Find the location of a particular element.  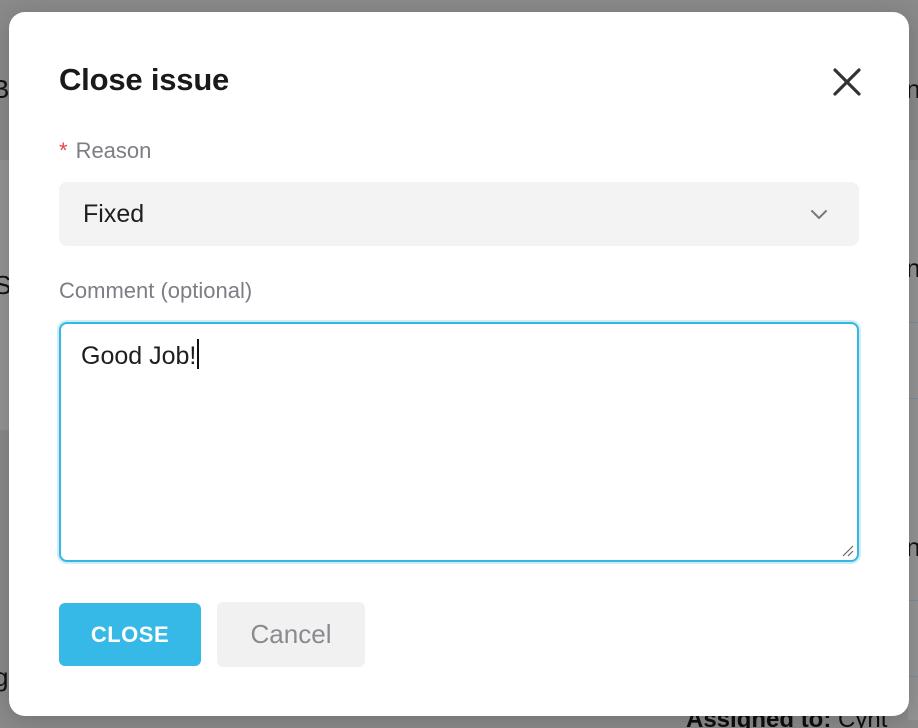

background-text: B is located at coordinates (5, 89).